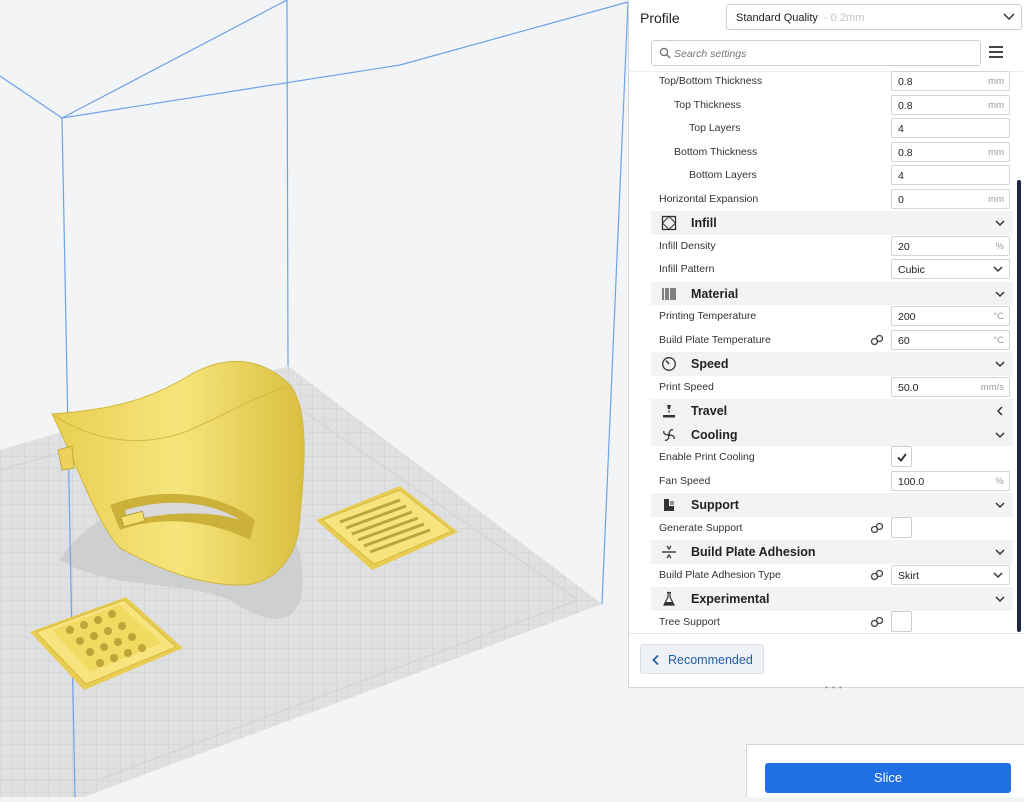 The height and width of the screenshot is (802, 1024). Describe the element at coordinates (715, 505) in the screenshot. I see `category-label: Support` at that location.